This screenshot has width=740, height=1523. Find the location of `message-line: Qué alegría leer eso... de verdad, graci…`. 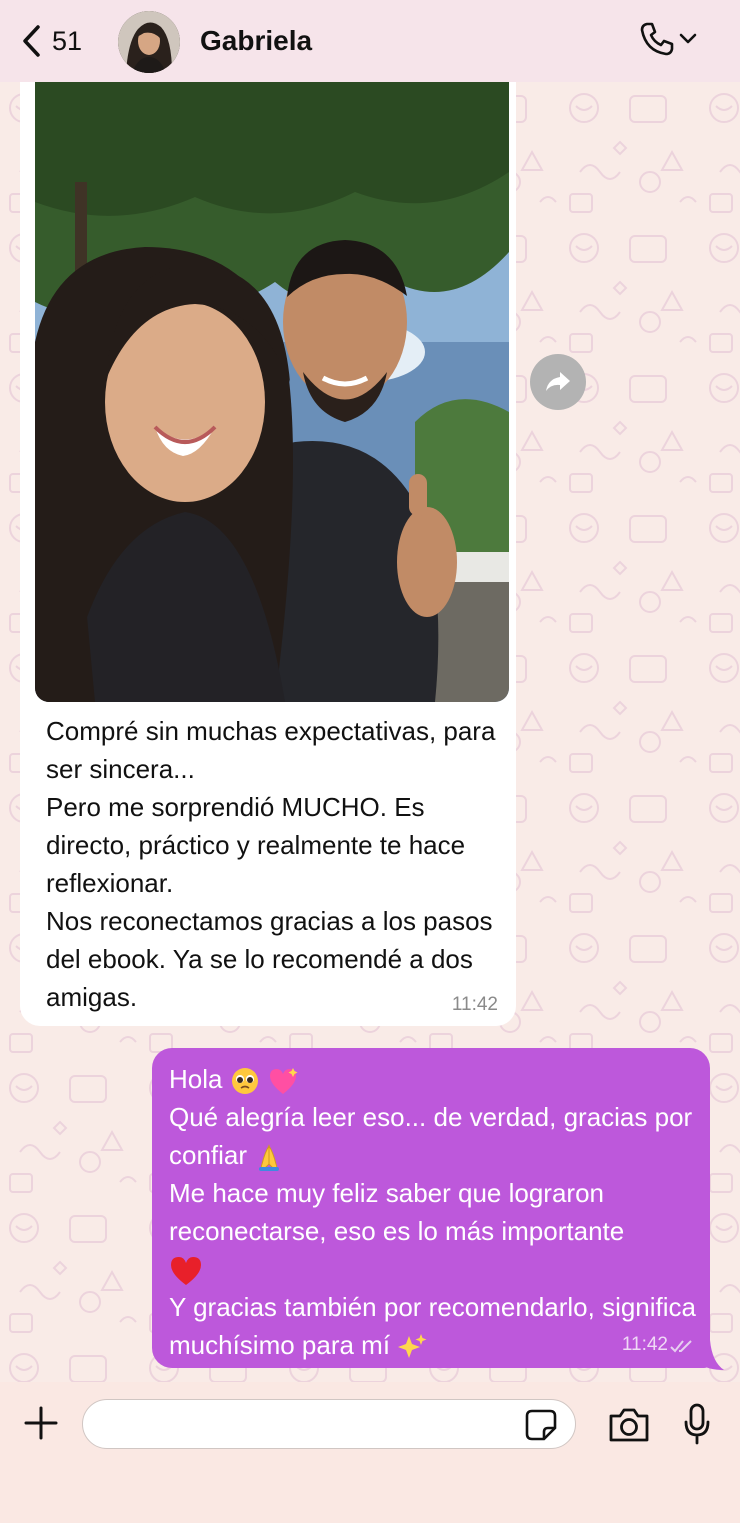

message-line: Qué alegría leer eso... de verdad, graci… is located at coordinates (431, 1136).